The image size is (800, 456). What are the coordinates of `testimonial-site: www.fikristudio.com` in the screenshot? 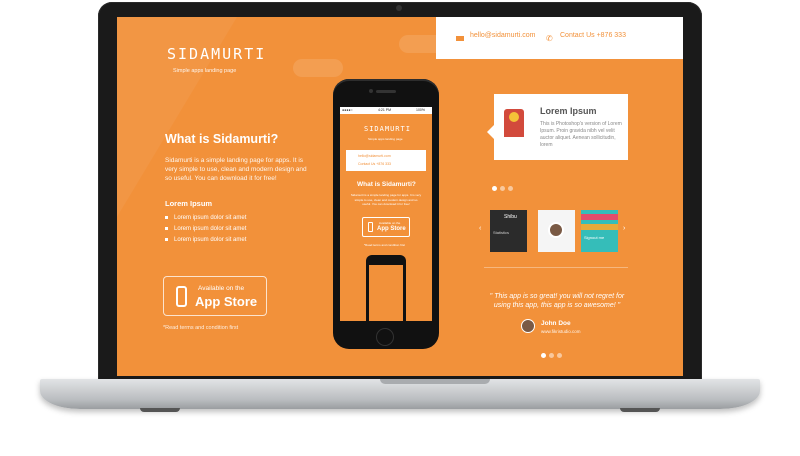 It's located at (561, 331).